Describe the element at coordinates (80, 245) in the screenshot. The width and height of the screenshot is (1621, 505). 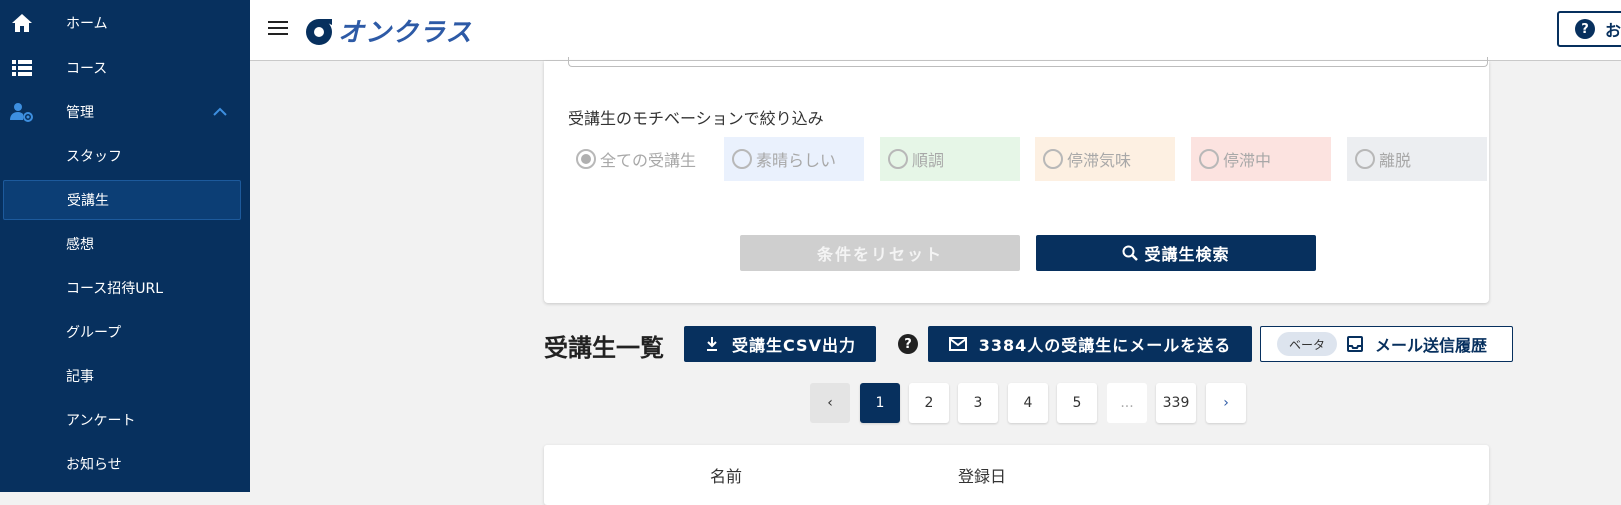
I see `sidebar-item-label: 感想` at that location.